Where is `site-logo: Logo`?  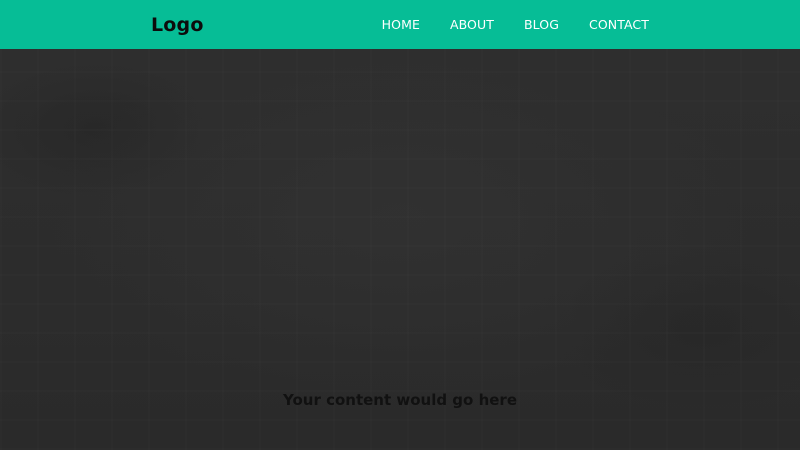 site-logo: Logo is located at coordinates (177, 25).